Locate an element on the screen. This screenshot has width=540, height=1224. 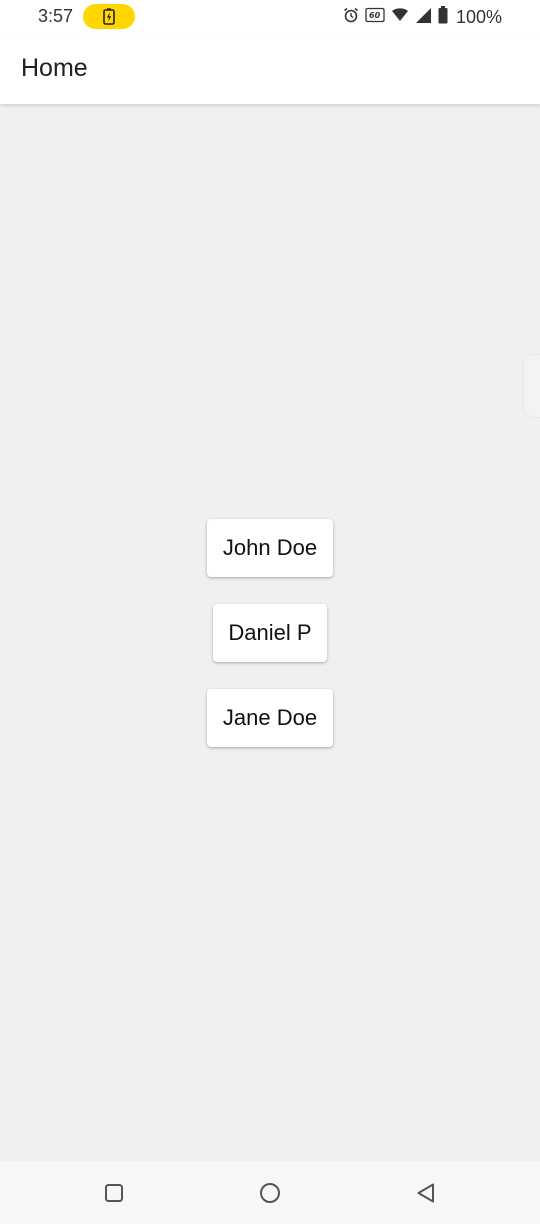
page-title: Home is located at coordinates (54, 68).